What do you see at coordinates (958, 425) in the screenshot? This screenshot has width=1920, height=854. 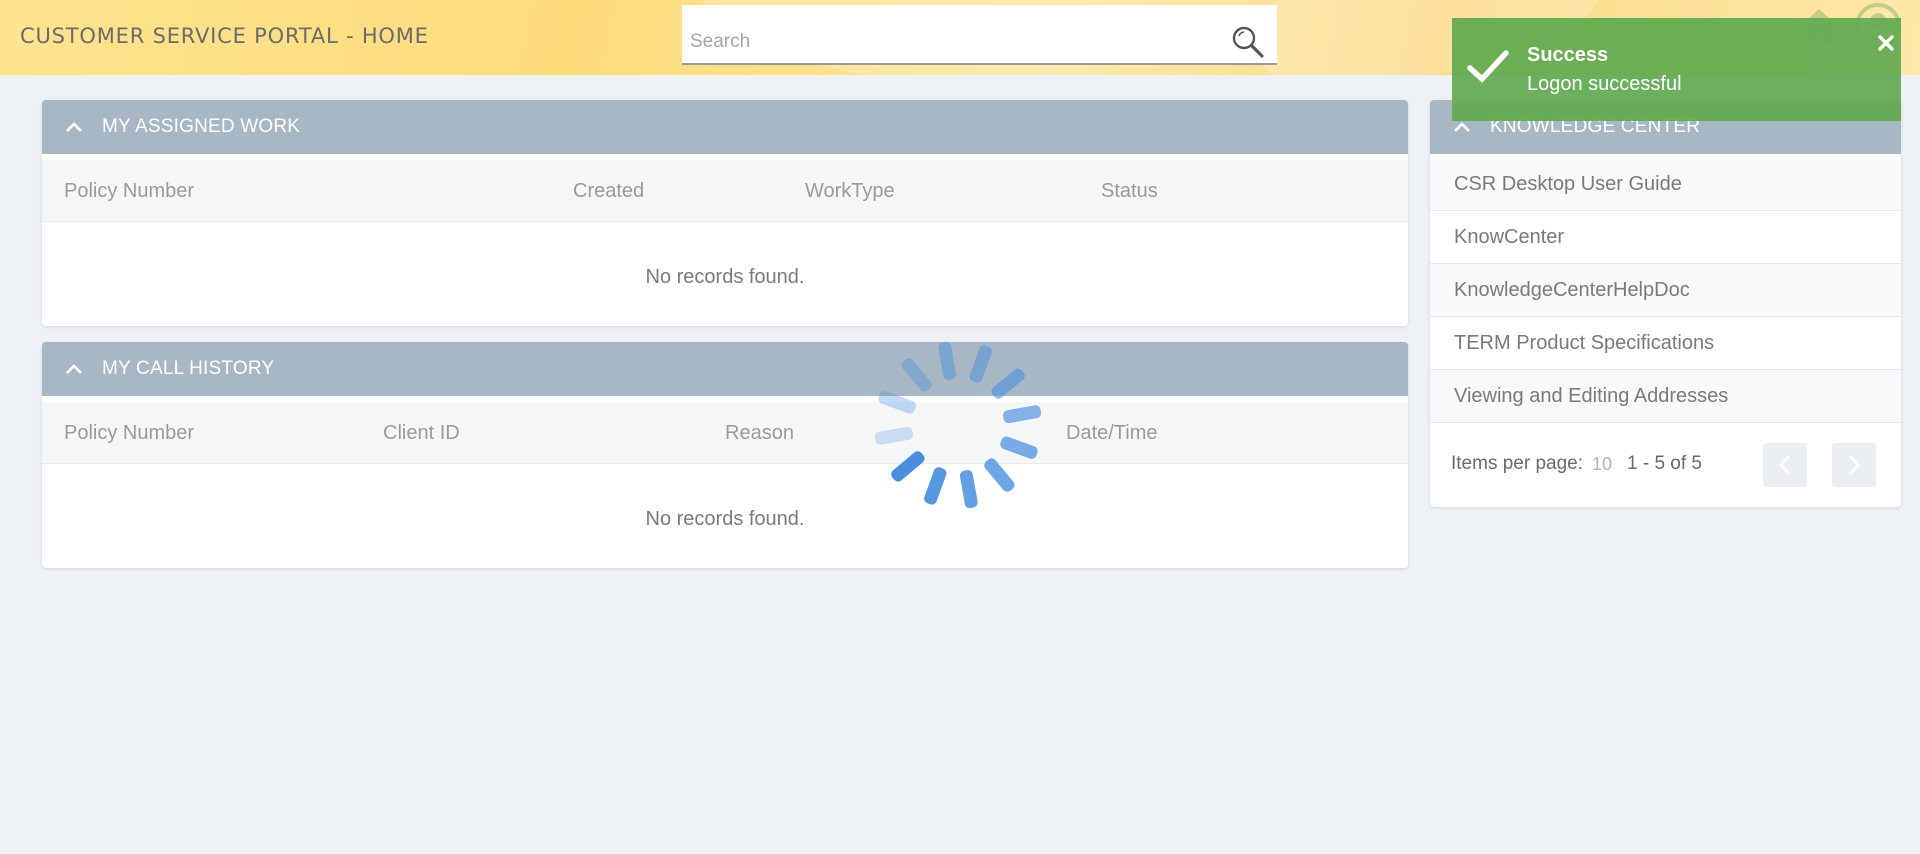 I see `loading-spinner-icon` at bounding box center [958, 425].